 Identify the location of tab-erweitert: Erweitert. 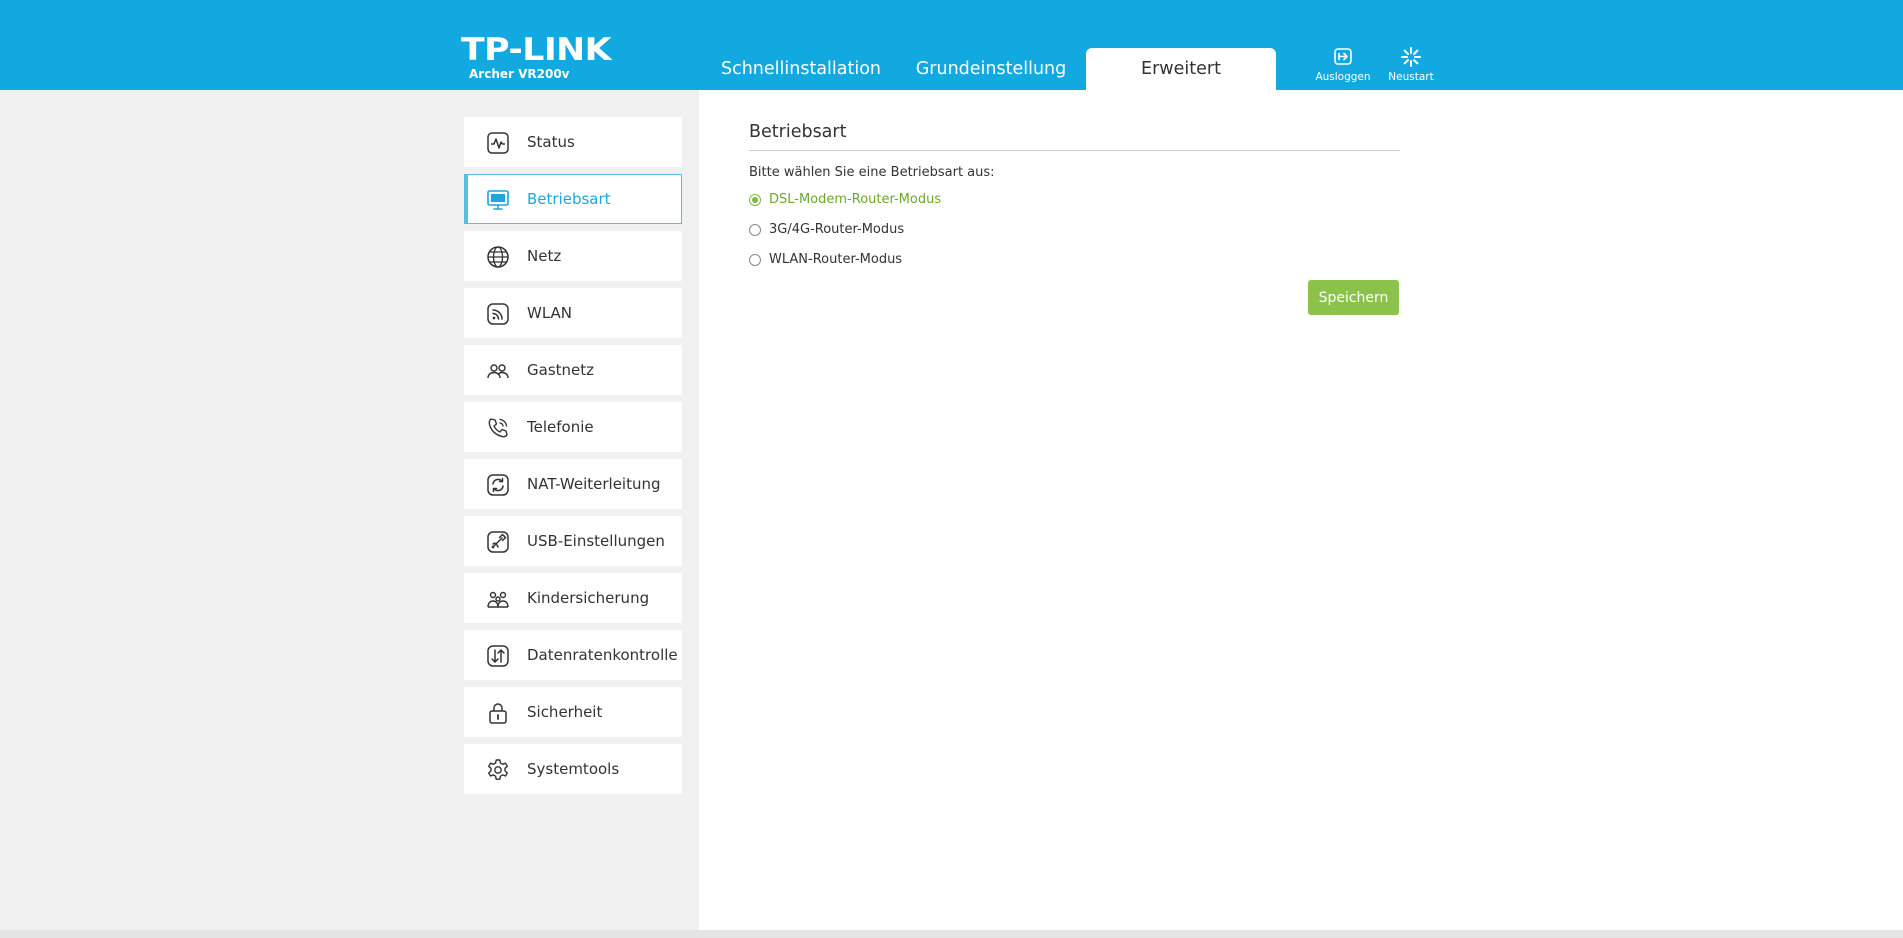
(1181, 69).